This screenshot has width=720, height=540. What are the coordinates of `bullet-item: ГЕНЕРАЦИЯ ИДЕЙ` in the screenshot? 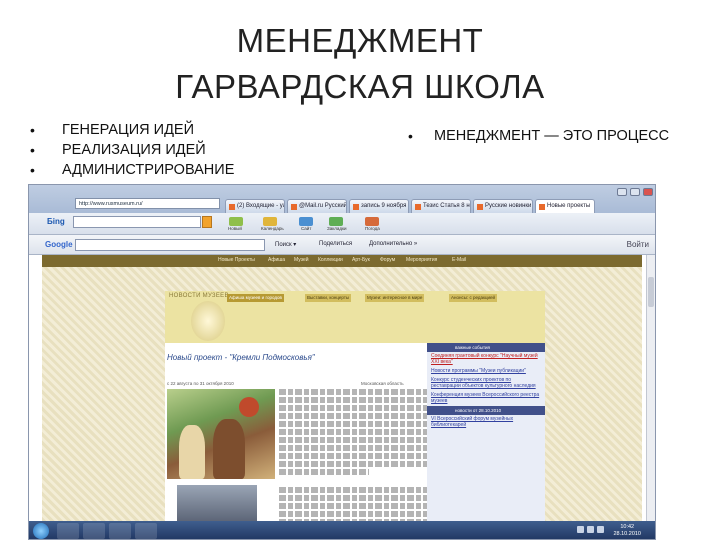 It's located at (132, 130).